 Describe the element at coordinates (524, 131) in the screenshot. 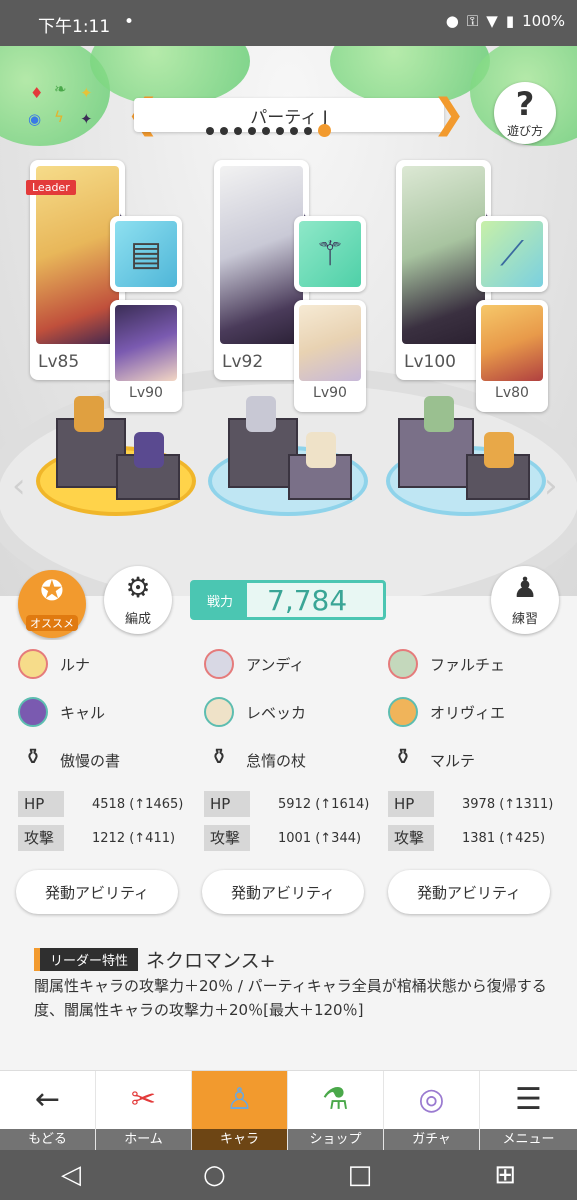

I see `how-to-play-label: 遊び方` at that location.